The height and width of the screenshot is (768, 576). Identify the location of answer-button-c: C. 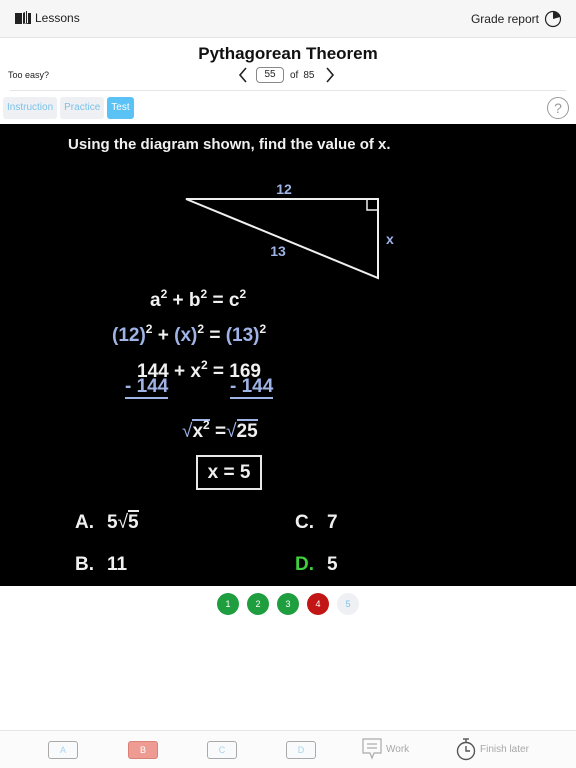
(222, 750).